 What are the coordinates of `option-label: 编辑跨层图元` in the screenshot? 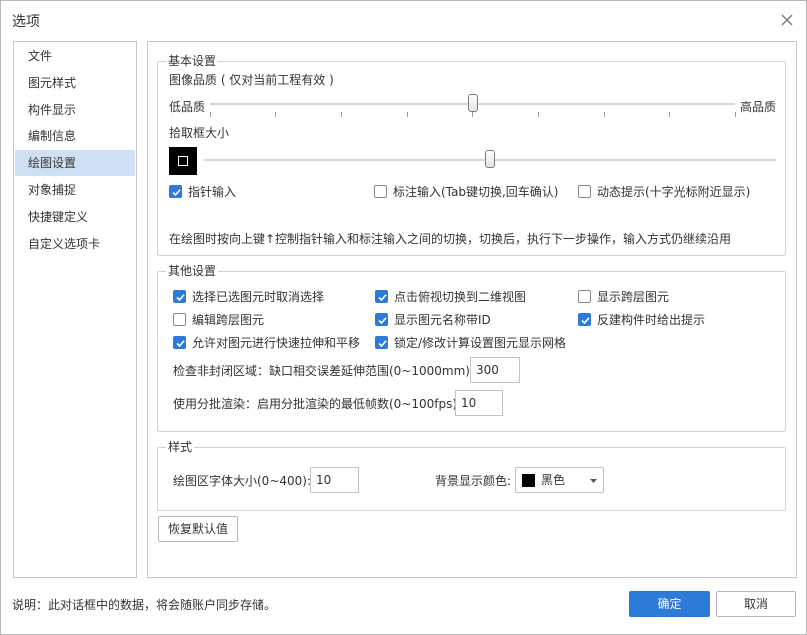 It's located at (228, 320).